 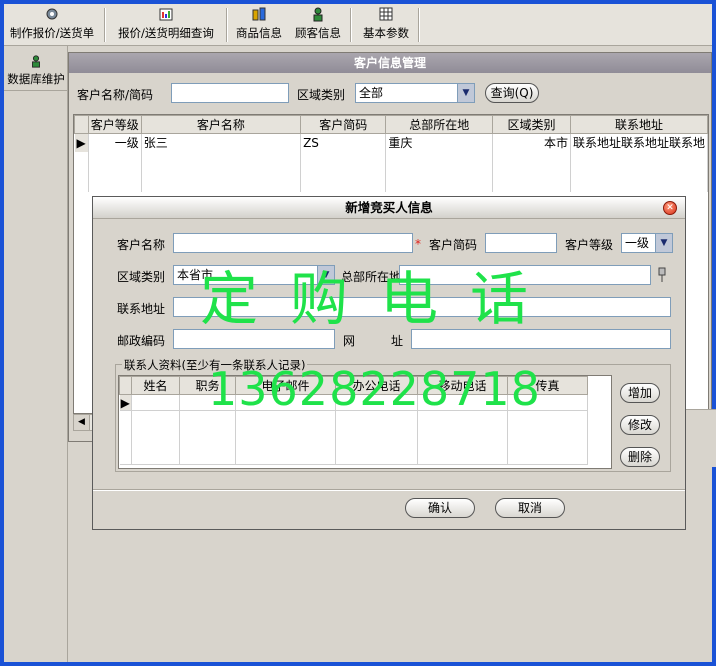 What do you see at coordinates (531, 142) in the screenshot?
I see `table-cell: 本市` at bounding box center [531, 142].